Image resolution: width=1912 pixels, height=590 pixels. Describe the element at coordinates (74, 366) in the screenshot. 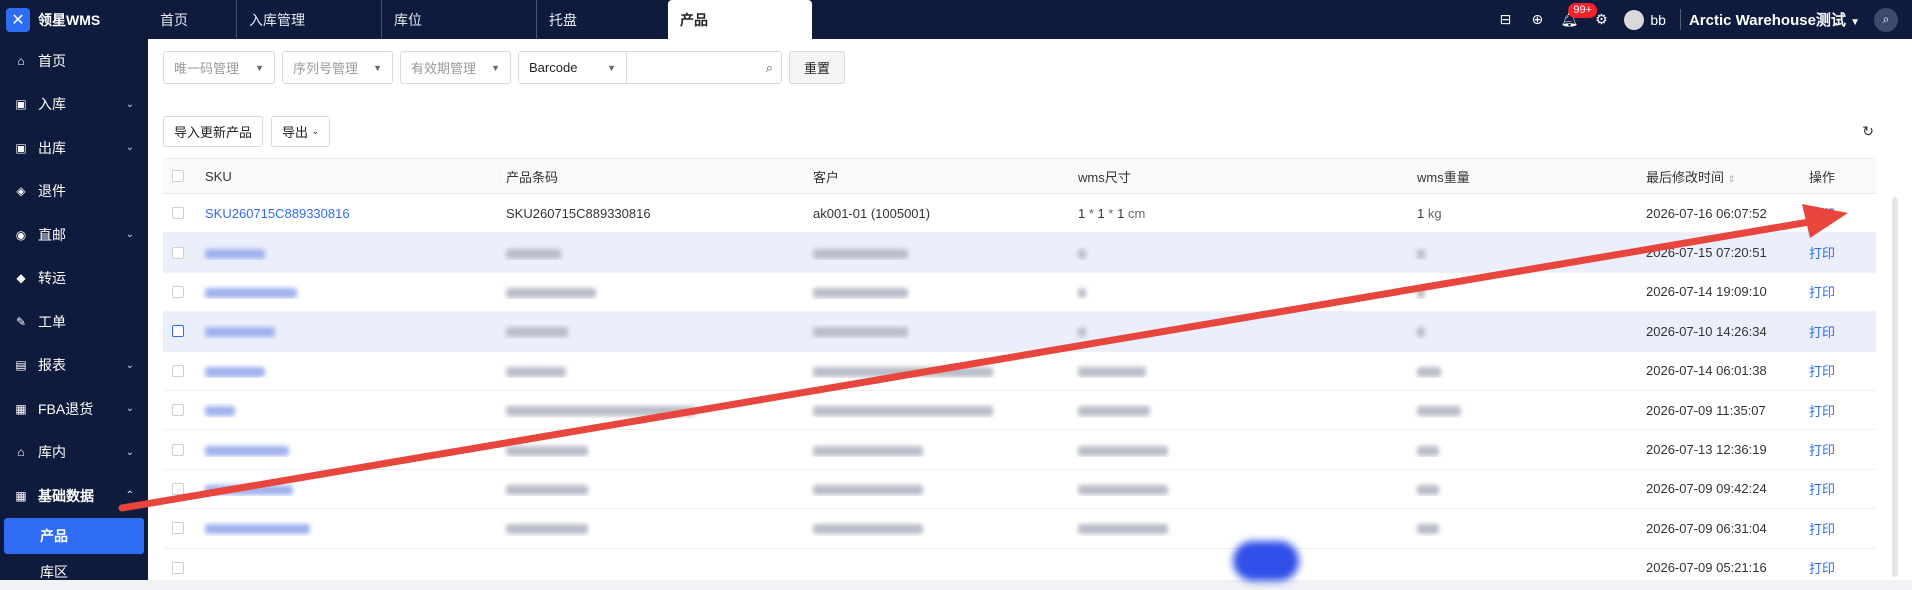

I see `sidebar-item-report: ▤ 报表 ⌄` at that location.